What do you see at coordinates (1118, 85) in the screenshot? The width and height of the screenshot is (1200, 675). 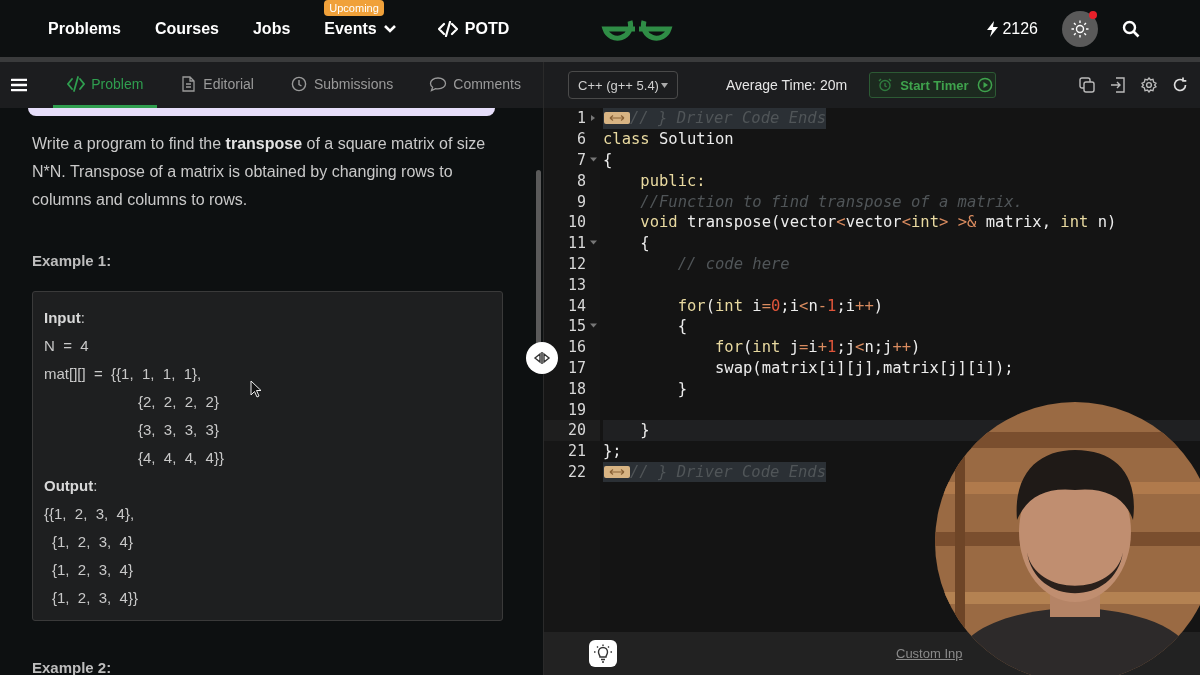 I see `sign-in-icon` at bounding box center [1118, 85].